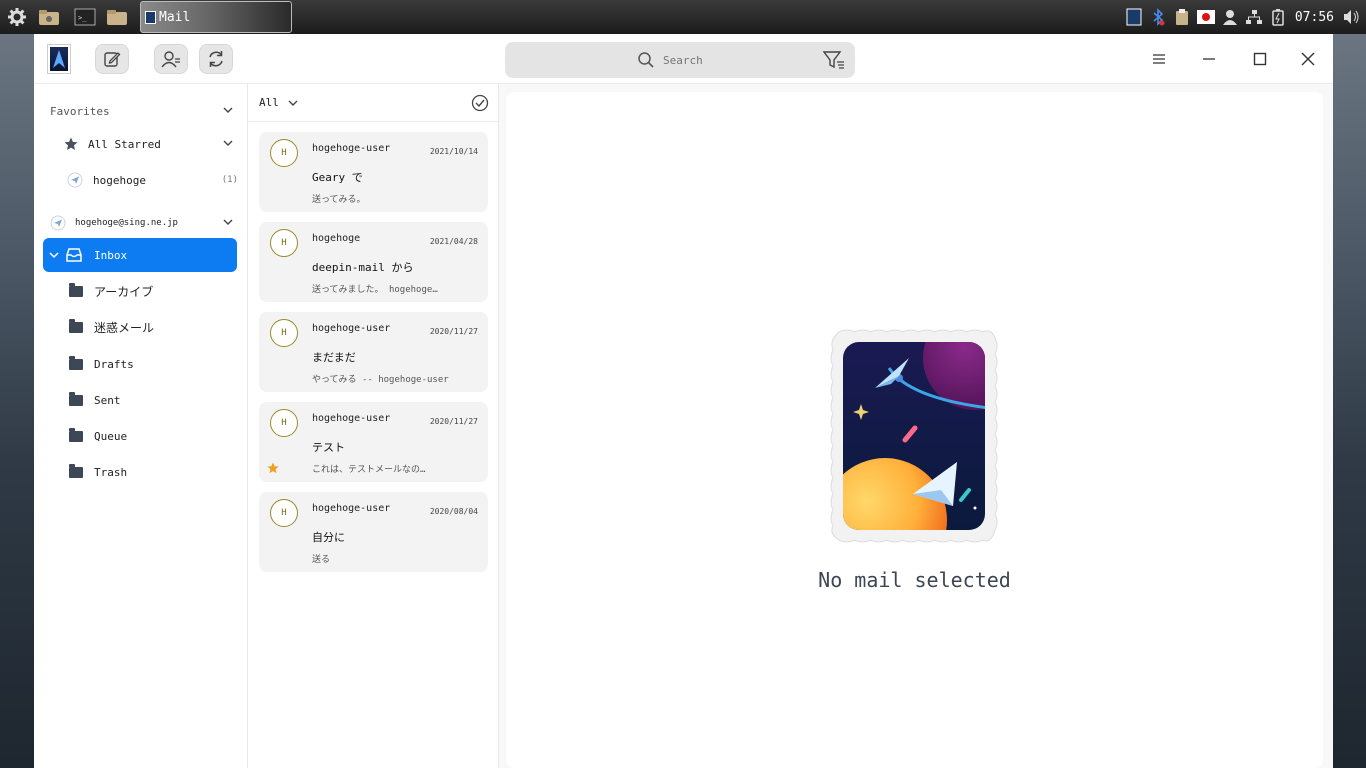  Describe the element at coordinates (141, 400) in the screenshot. I see `sidebar-item-sent: Sent` at that location.